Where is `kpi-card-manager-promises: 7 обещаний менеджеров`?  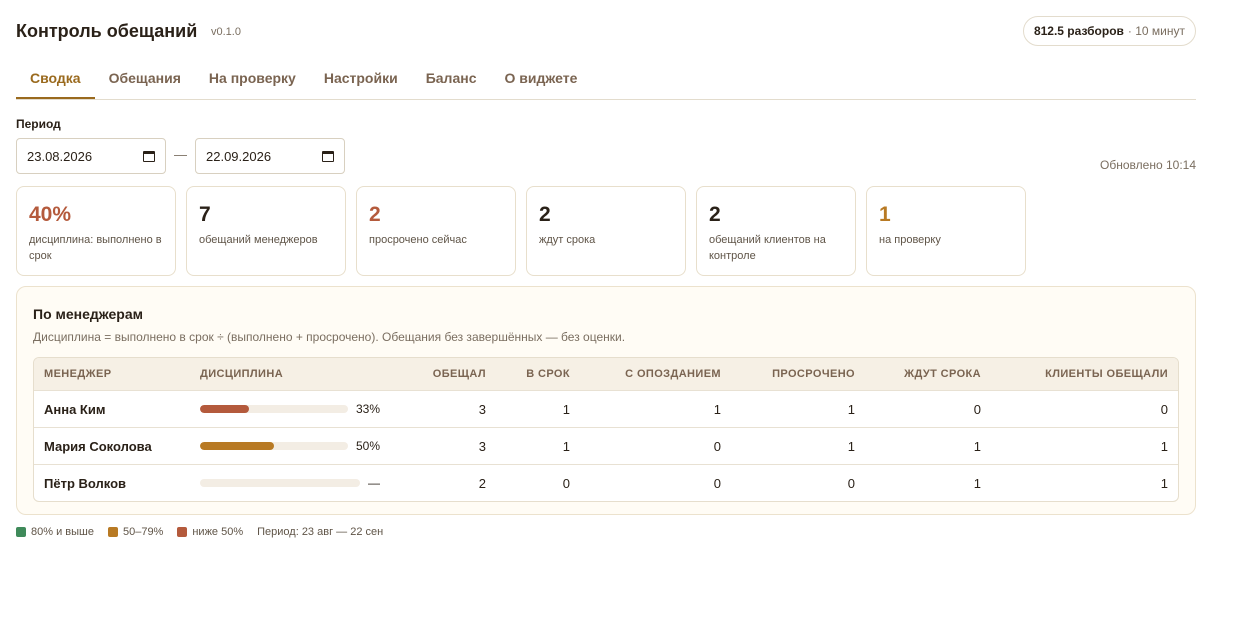
kpi-card-manager-promises: 7 обещаний менеджеров is located at coordinates (266, 231).